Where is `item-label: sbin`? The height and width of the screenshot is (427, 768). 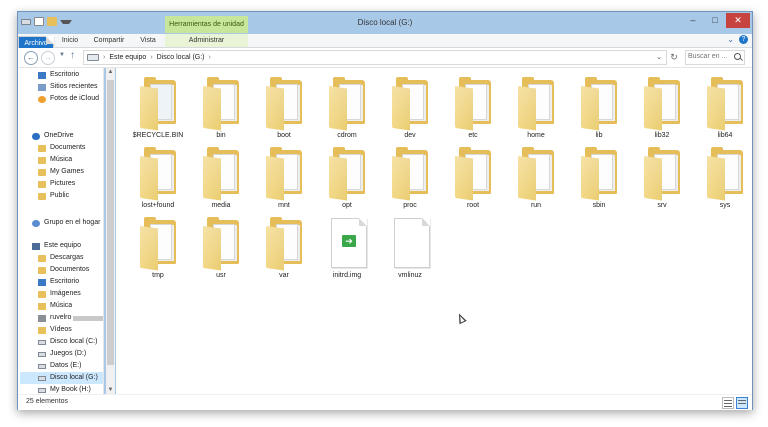
item-label: sbin is located at coordinates (599, 205).